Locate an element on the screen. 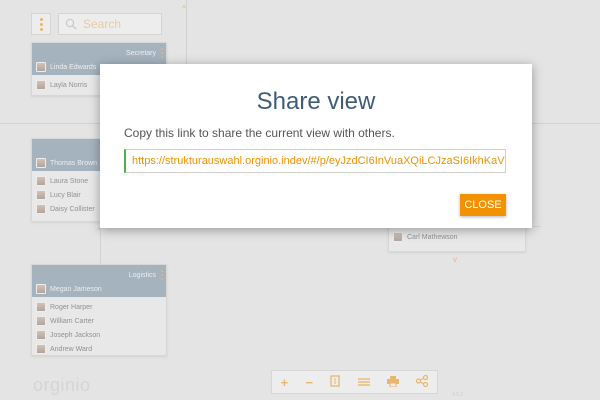 The image size is (600, 400). dialog-title: Share view is located at coordinates (316, 101).